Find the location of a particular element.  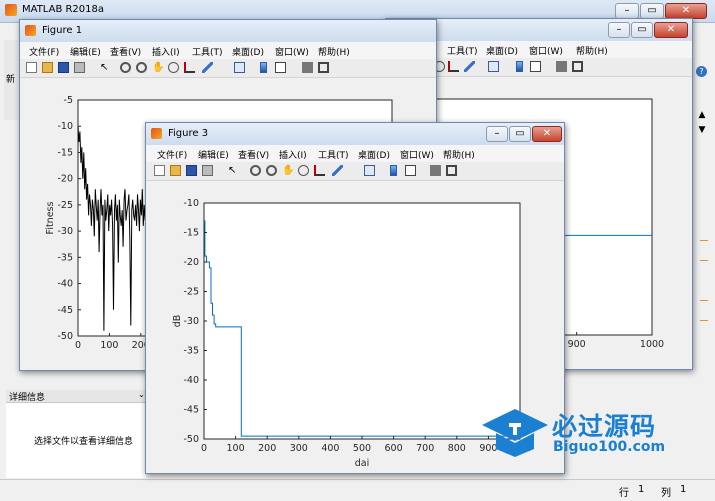

figure3-ytick-label: -30 is located at coordinates (191, 321).